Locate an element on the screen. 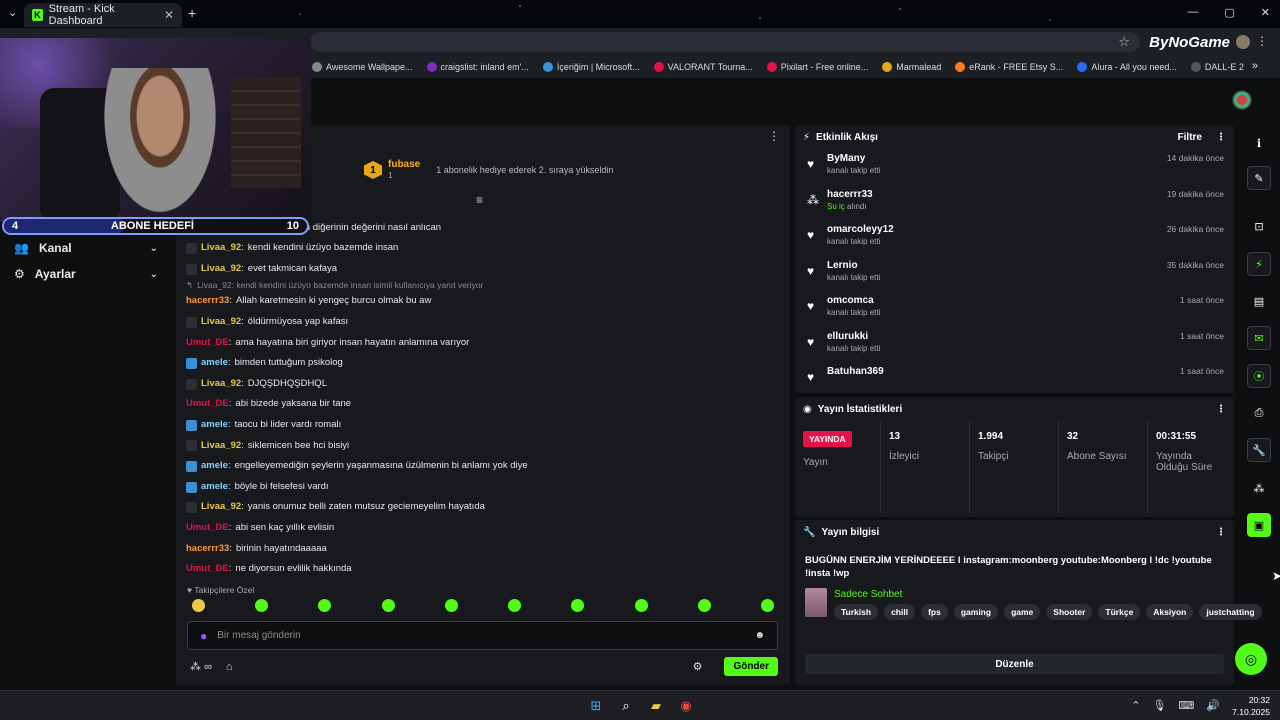 The width and height of the screenshot is (1280, 720). stream-tag: game is located at coordinates (1022, 612).